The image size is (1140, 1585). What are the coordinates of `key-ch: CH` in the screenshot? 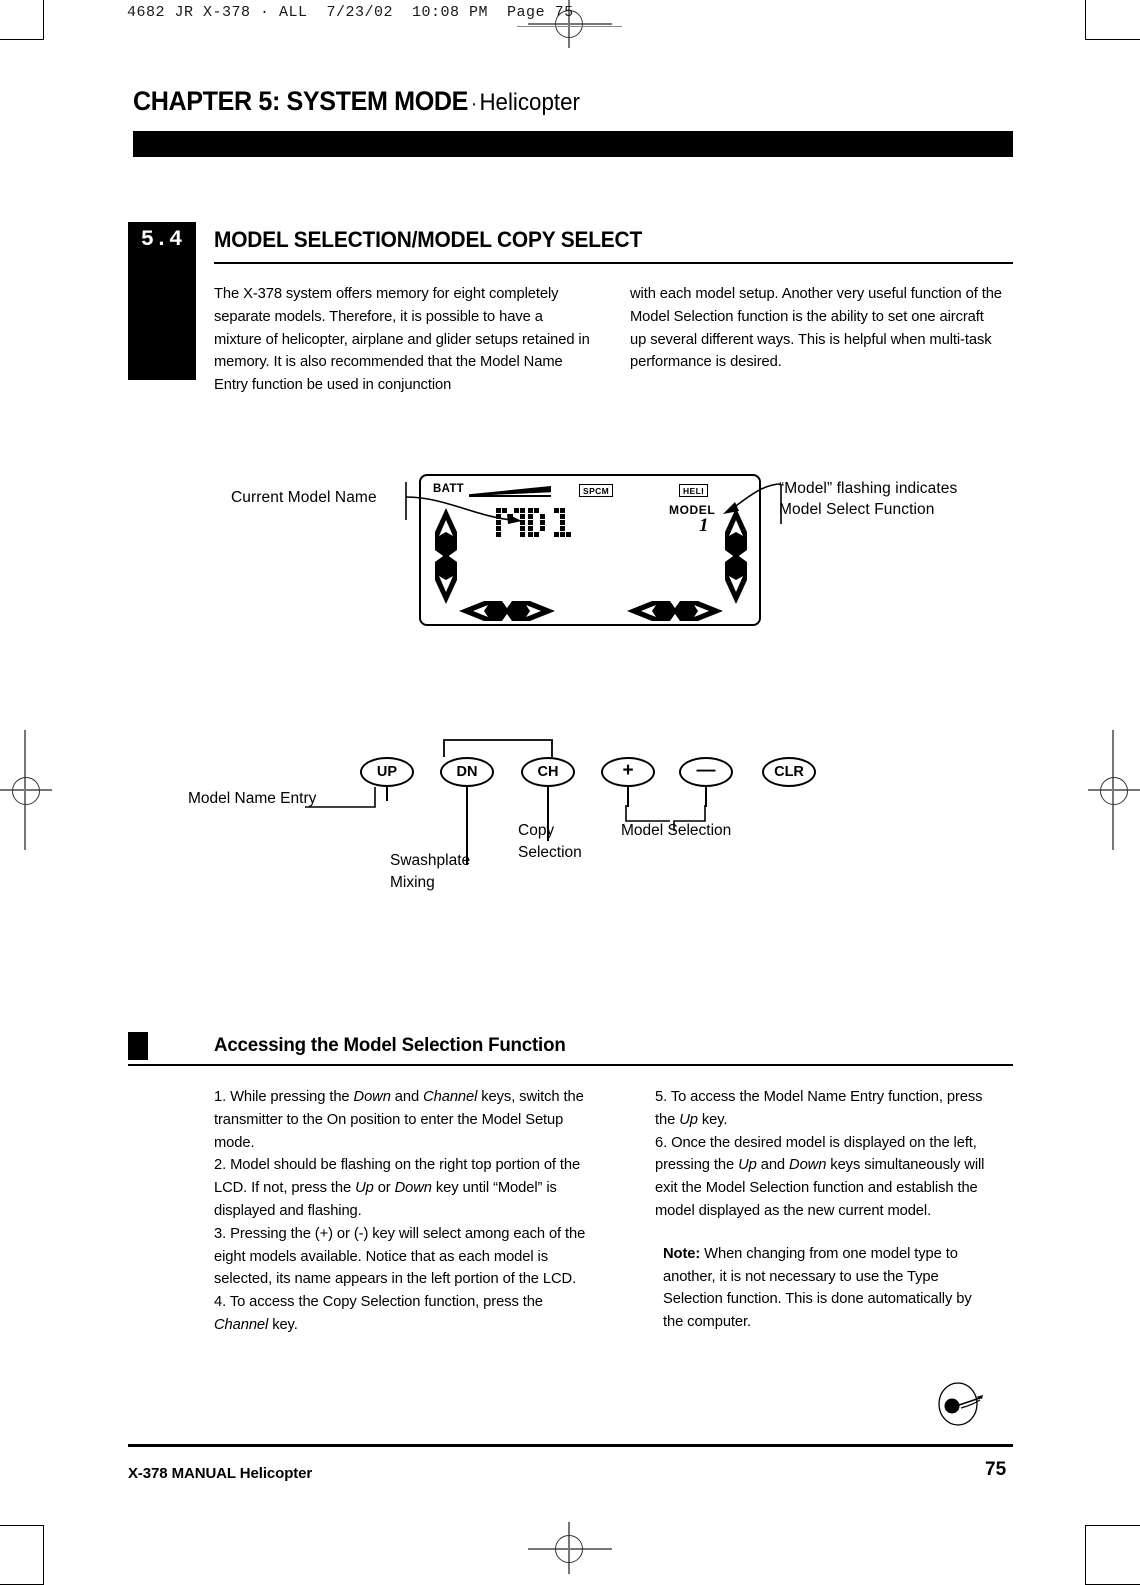 It's located at (548, 772).